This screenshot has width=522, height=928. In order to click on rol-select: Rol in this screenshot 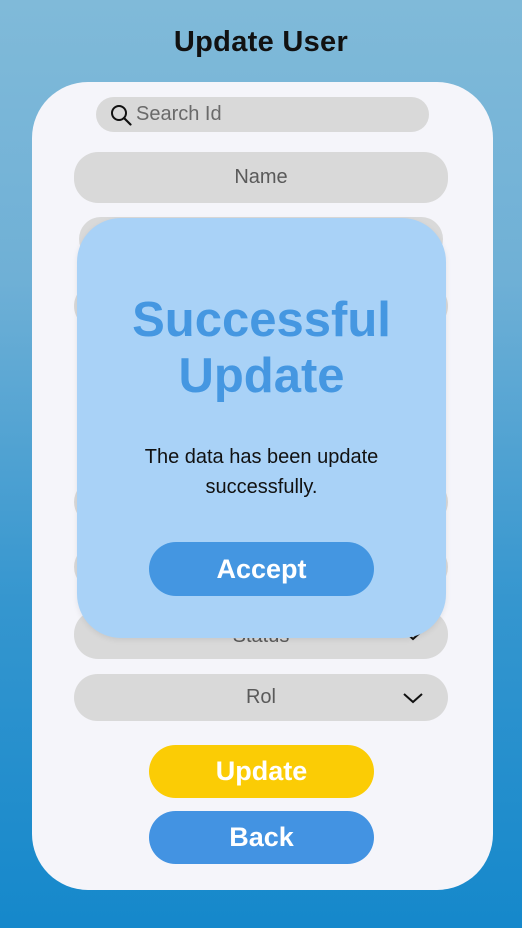, I will do `click(261, 697)`.